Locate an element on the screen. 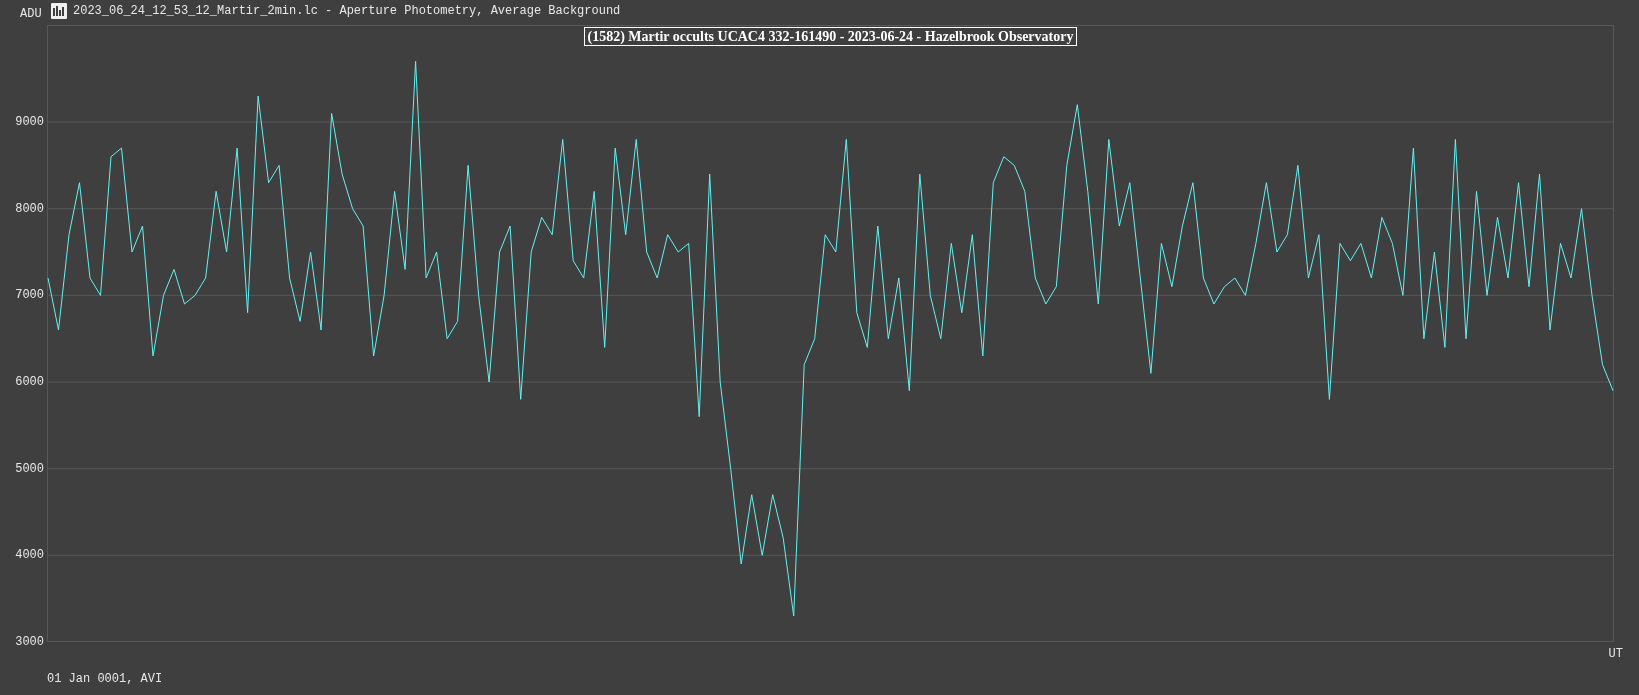  chart-app-icon is located at coordinates (59, 11).